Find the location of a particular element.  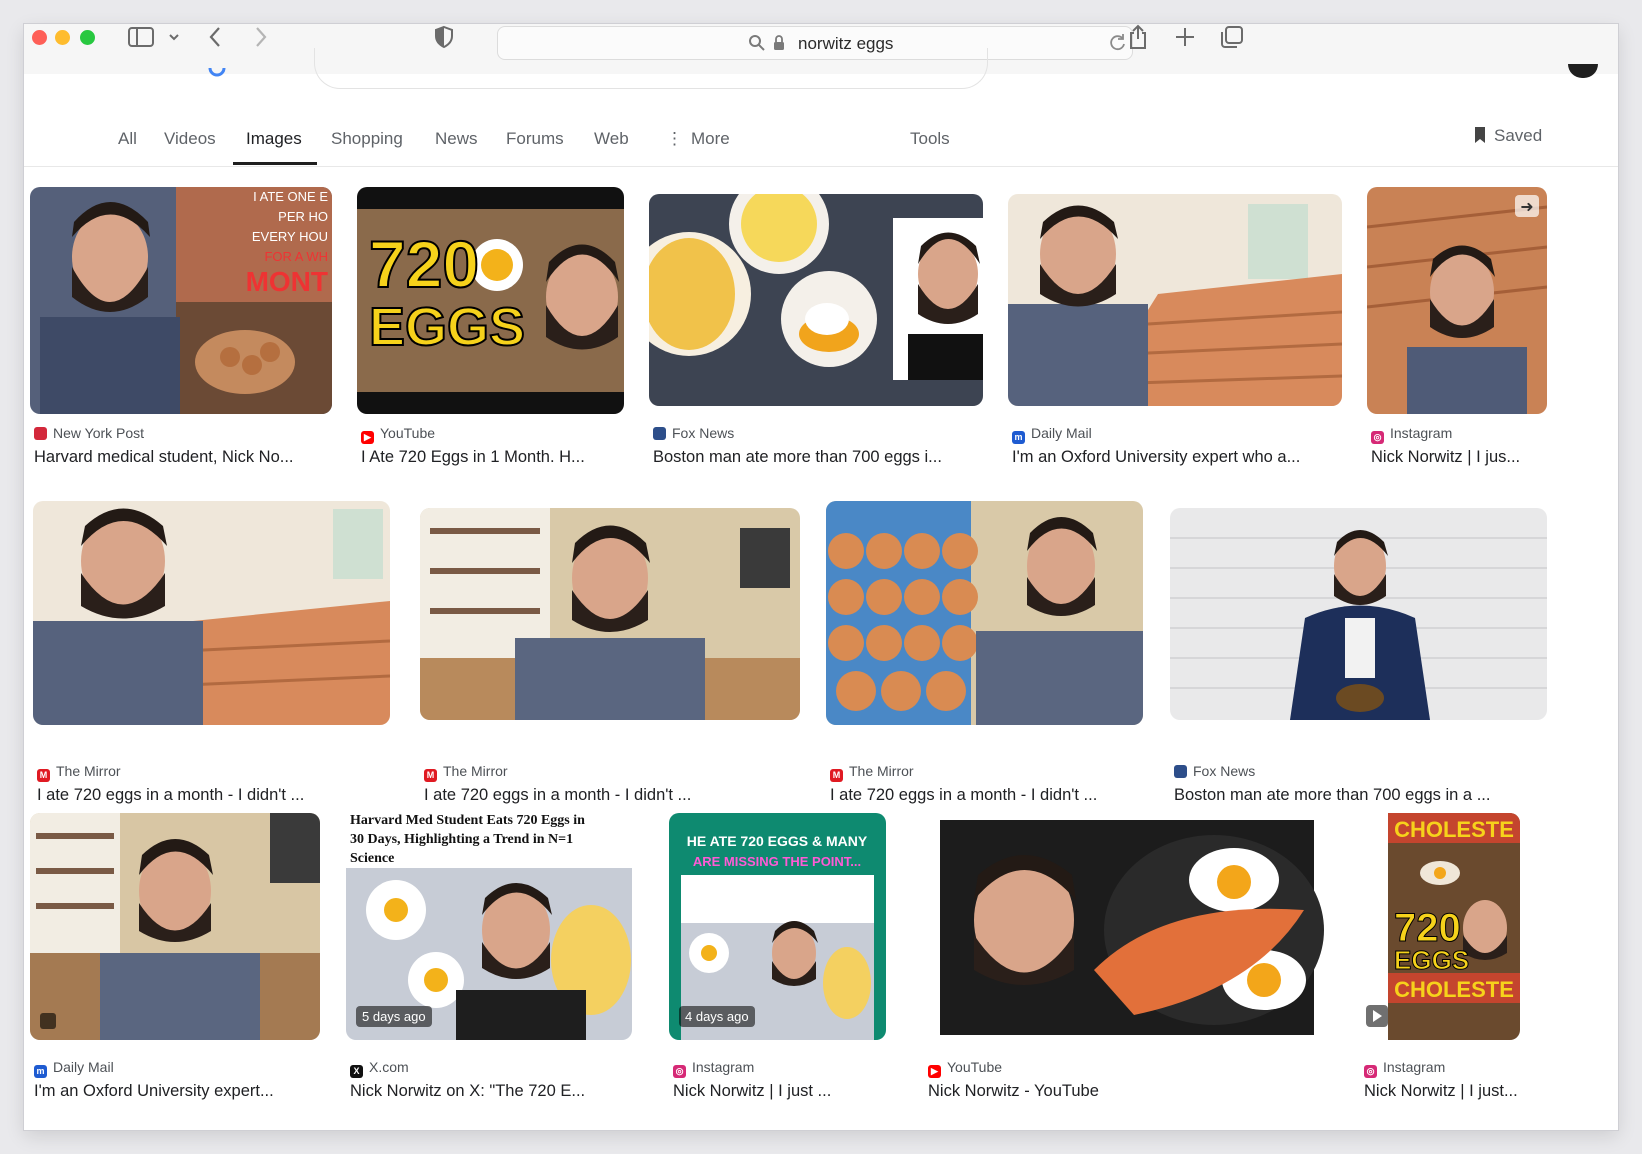

tools-button: Tools is located at coordinates (930, 139).